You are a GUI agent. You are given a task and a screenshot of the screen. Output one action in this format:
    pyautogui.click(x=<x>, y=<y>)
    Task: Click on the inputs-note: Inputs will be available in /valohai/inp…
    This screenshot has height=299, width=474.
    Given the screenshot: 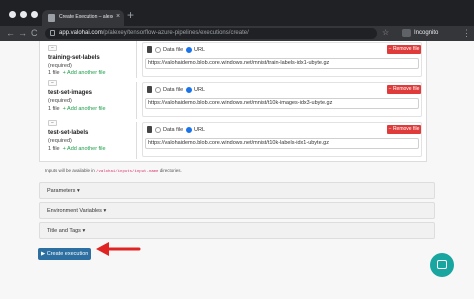 What is the action you would take?
    pyautogui.click(x=113, y=171)
    